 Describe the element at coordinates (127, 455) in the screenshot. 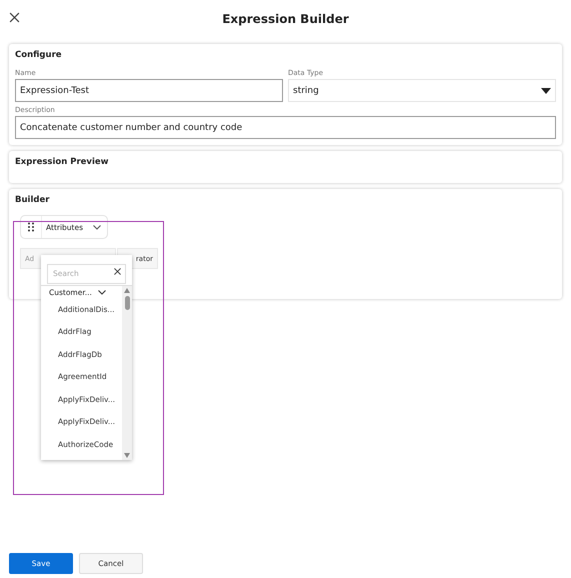

I see `scroll-down-icon` at that location.